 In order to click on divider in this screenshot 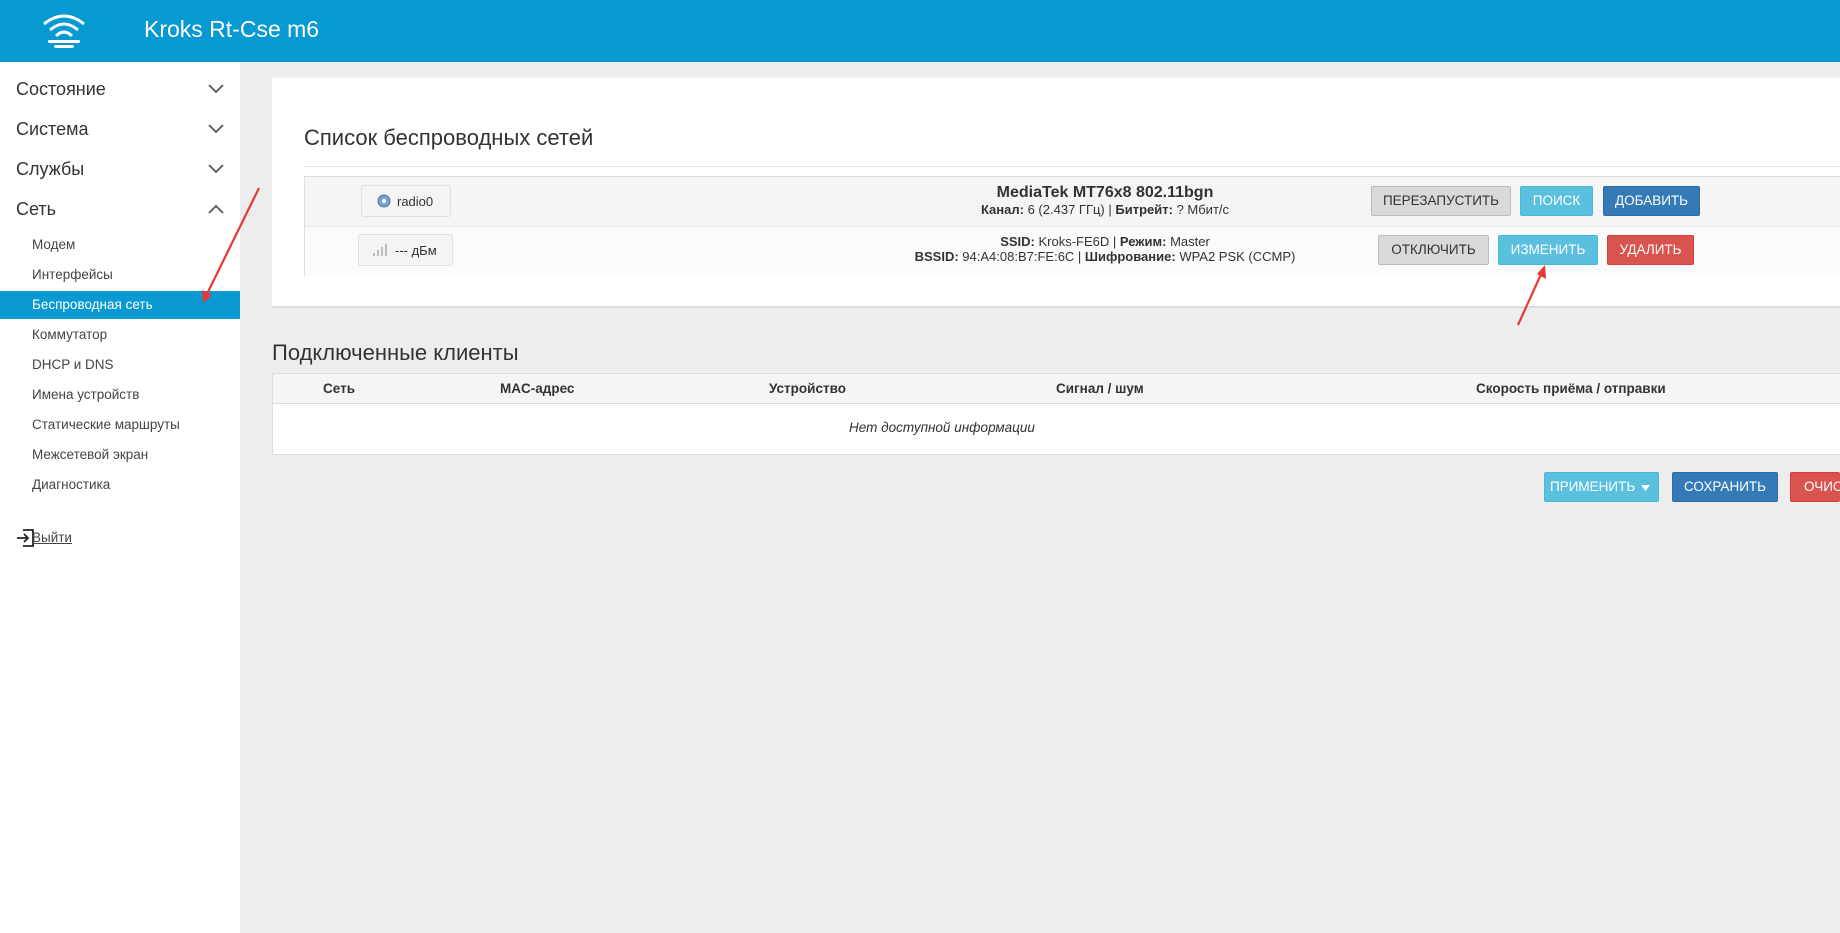, I will do `click(1072, 166)`.